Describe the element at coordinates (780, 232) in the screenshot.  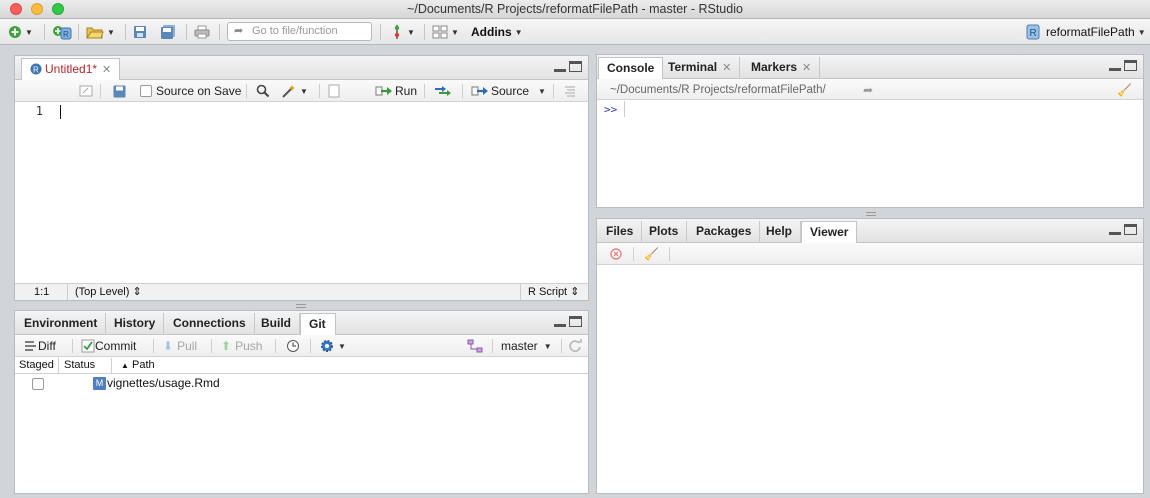
I see `tab-help: Help` at that location.